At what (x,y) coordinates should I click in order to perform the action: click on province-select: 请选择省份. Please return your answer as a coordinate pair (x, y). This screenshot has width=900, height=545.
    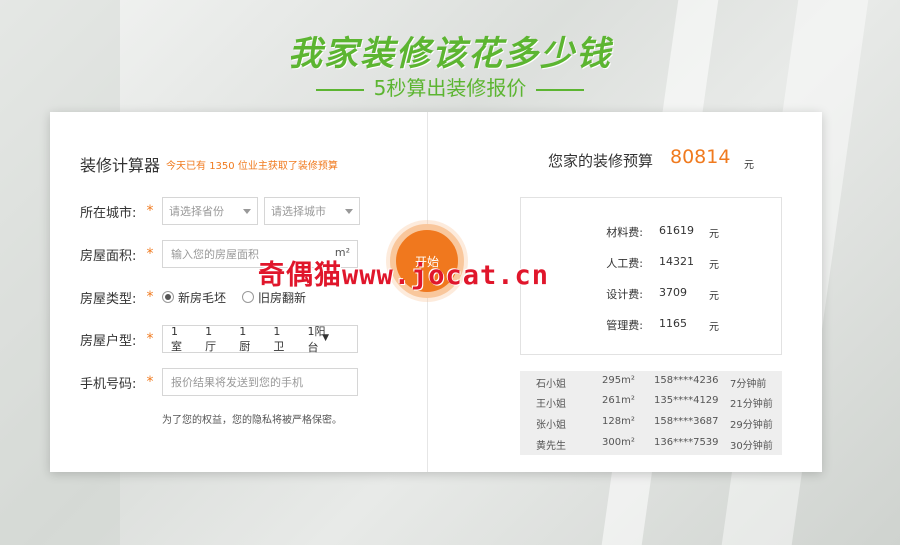
    Looking at the image, I should click on (210, 211).